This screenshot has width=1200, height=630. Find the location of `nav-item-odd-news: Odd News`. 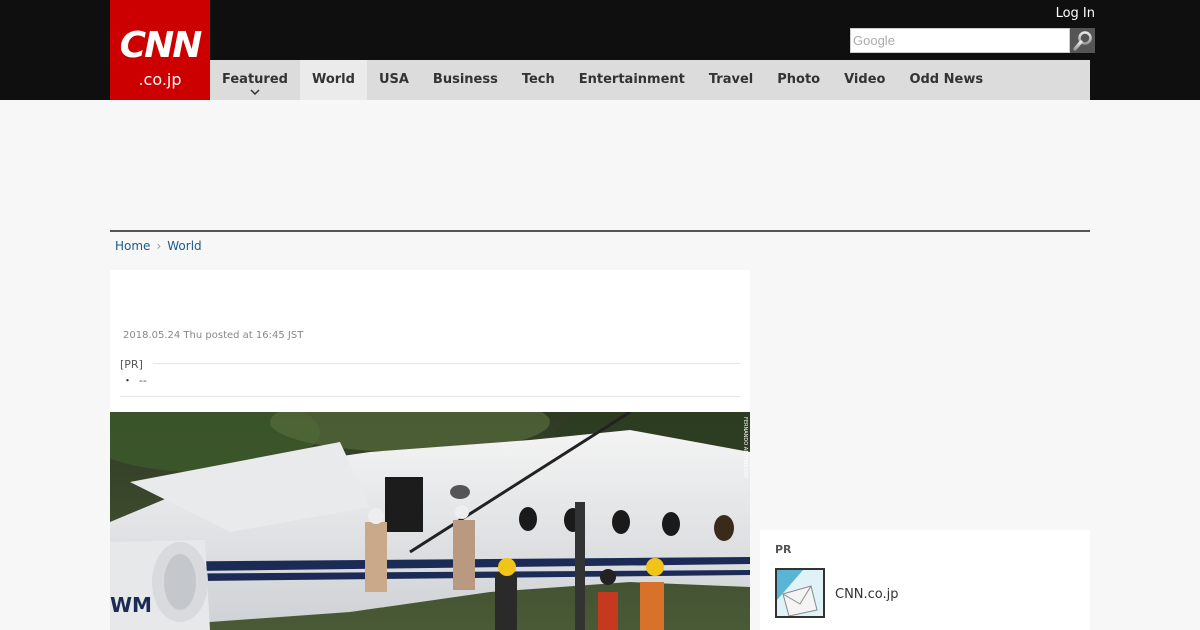

nav-item-odd-news: Odd News is located at coordinates (946, 80).